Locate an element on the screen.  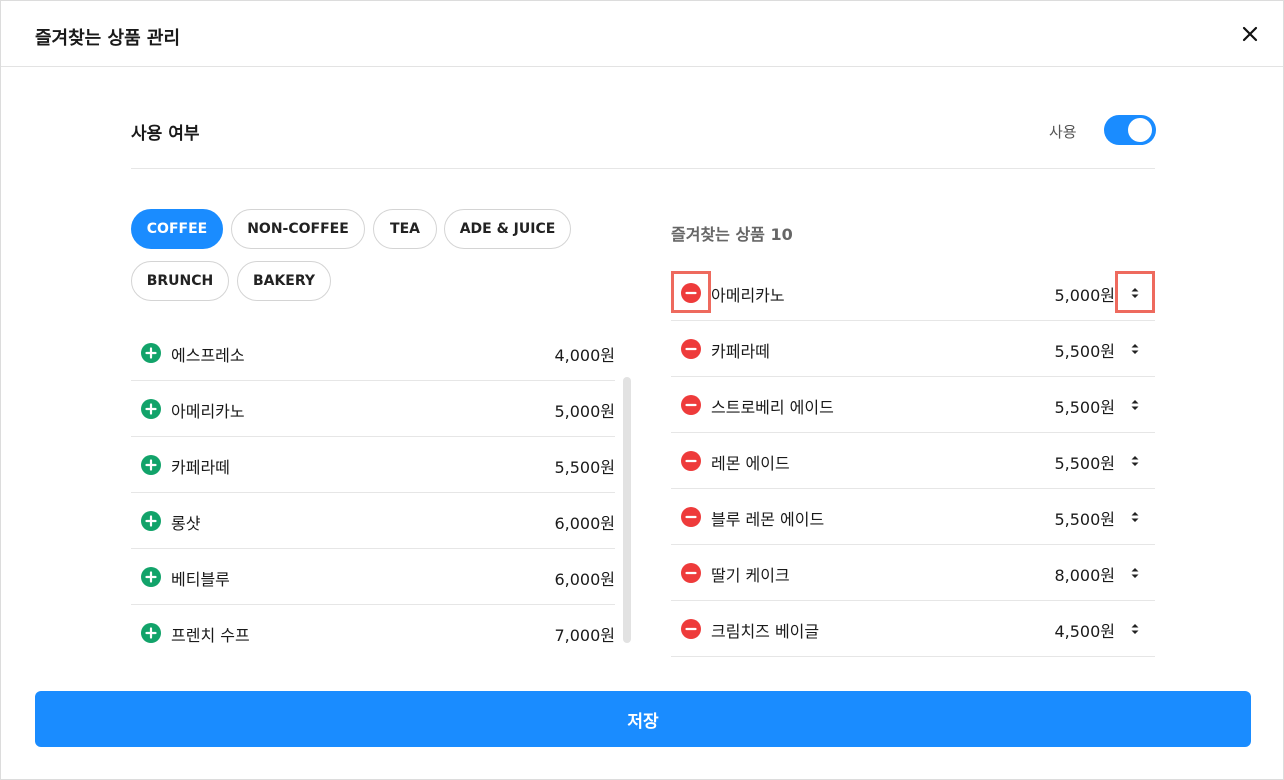
close-button is located at coordinates (1250, 34).